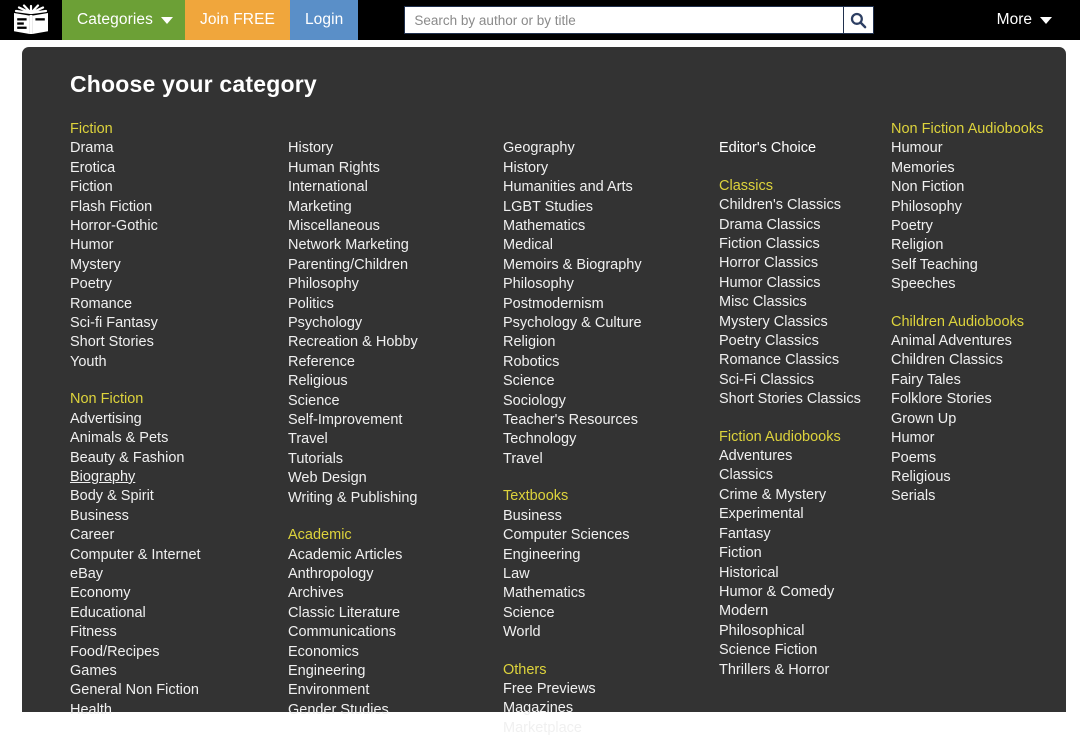 Image resolution: width=1080 pixels, height=738 pixels. Describe the element at coordinates (179, 304) in the screenshot. I see `category-link: Romance` at that location.